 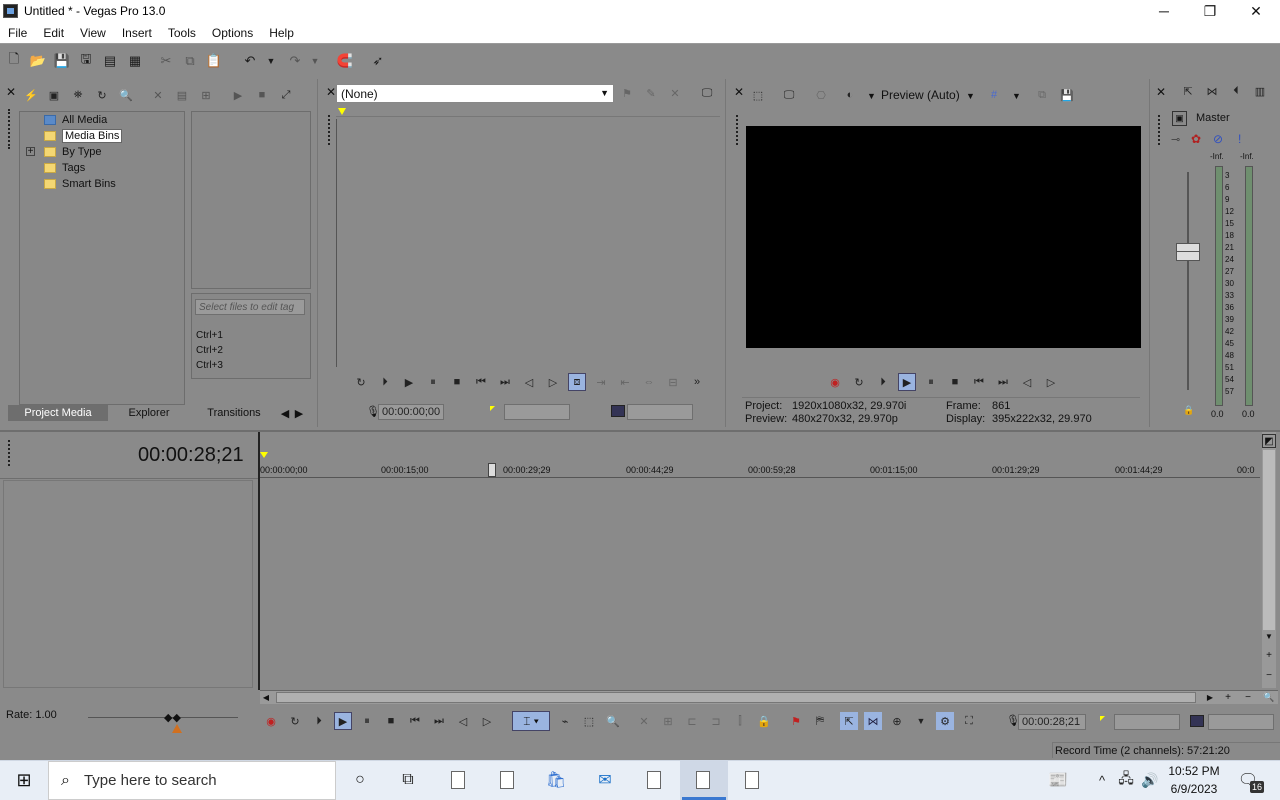 I want to click on add-before-cursor-icon: ⇤, so click(x=625, y=382).